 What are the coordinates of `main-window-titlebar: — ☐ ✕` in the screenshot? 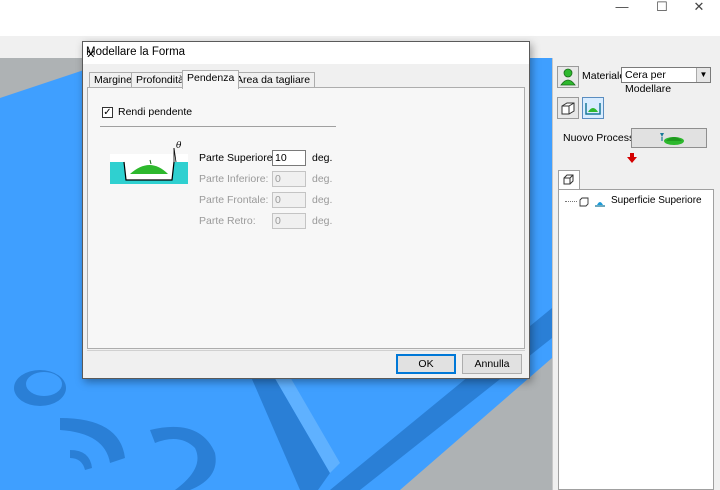 It's located at (360, 18).